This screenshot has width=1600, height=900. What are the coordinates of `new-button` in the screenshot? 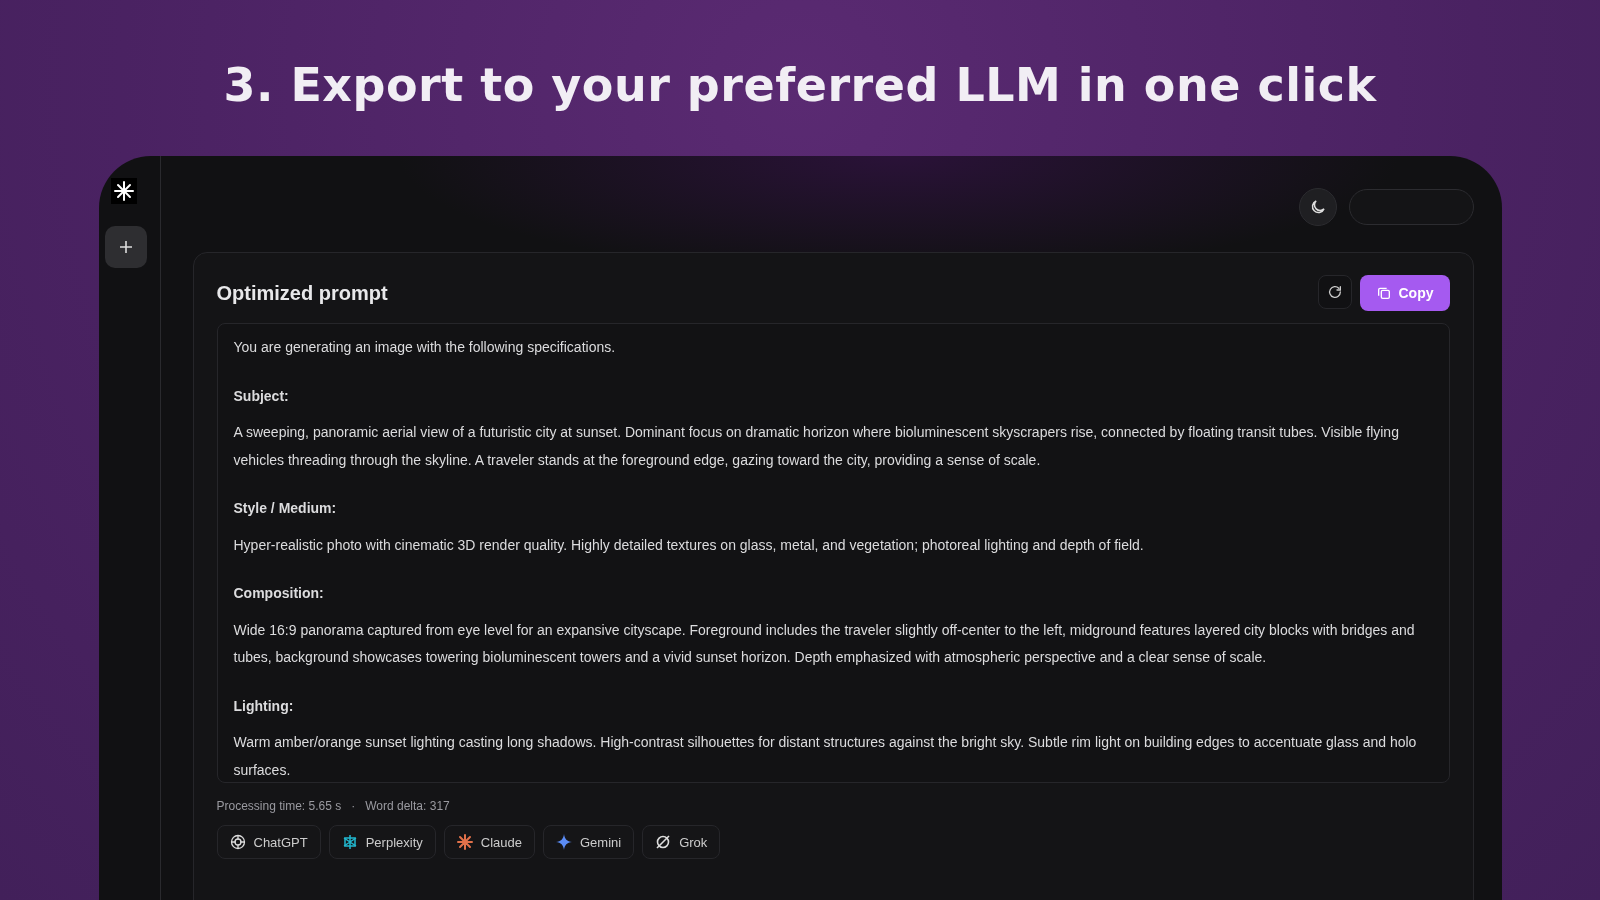 It's located at (126, 247).